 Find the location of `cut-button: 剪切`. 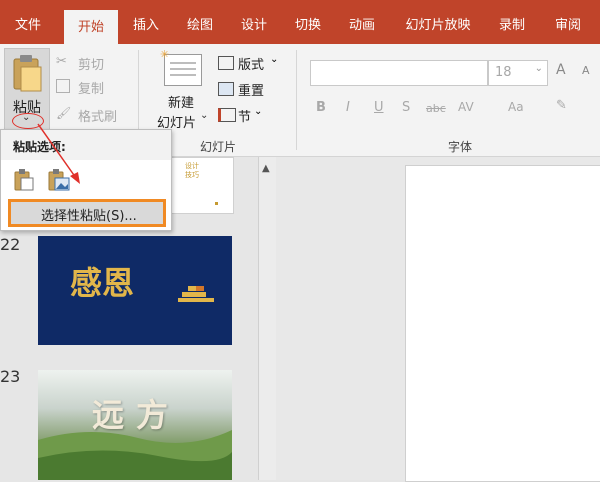

cut-button: 剪切 is located at coordinates (91, 63).